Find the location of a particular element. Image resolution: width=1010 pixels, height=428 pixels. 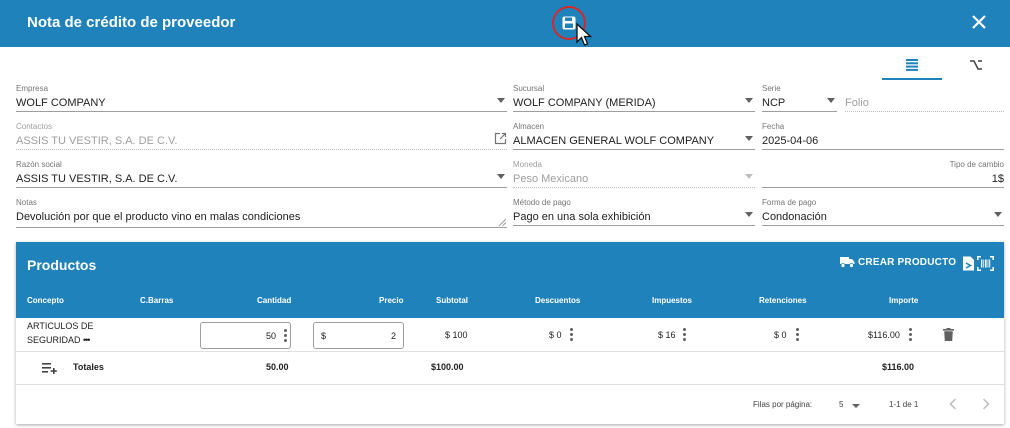

playlist-add-icon is located at coordinates (49, 368).